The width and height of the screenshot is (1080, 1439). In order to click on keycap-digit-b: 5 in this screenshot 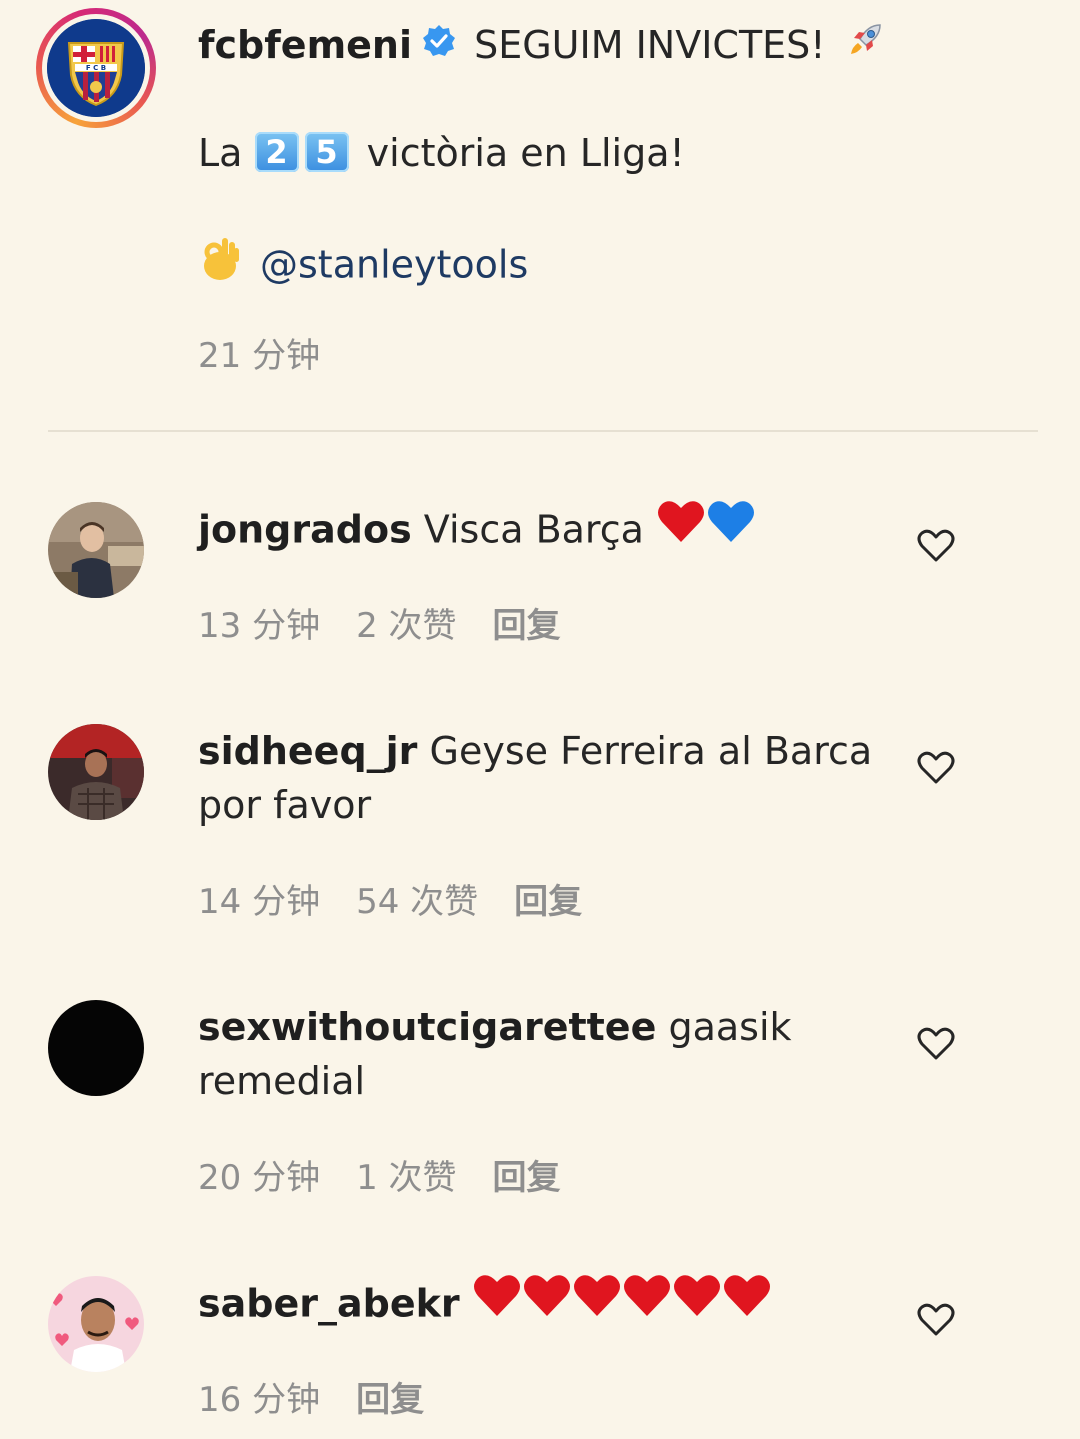, I will do `click(326, 151)`.